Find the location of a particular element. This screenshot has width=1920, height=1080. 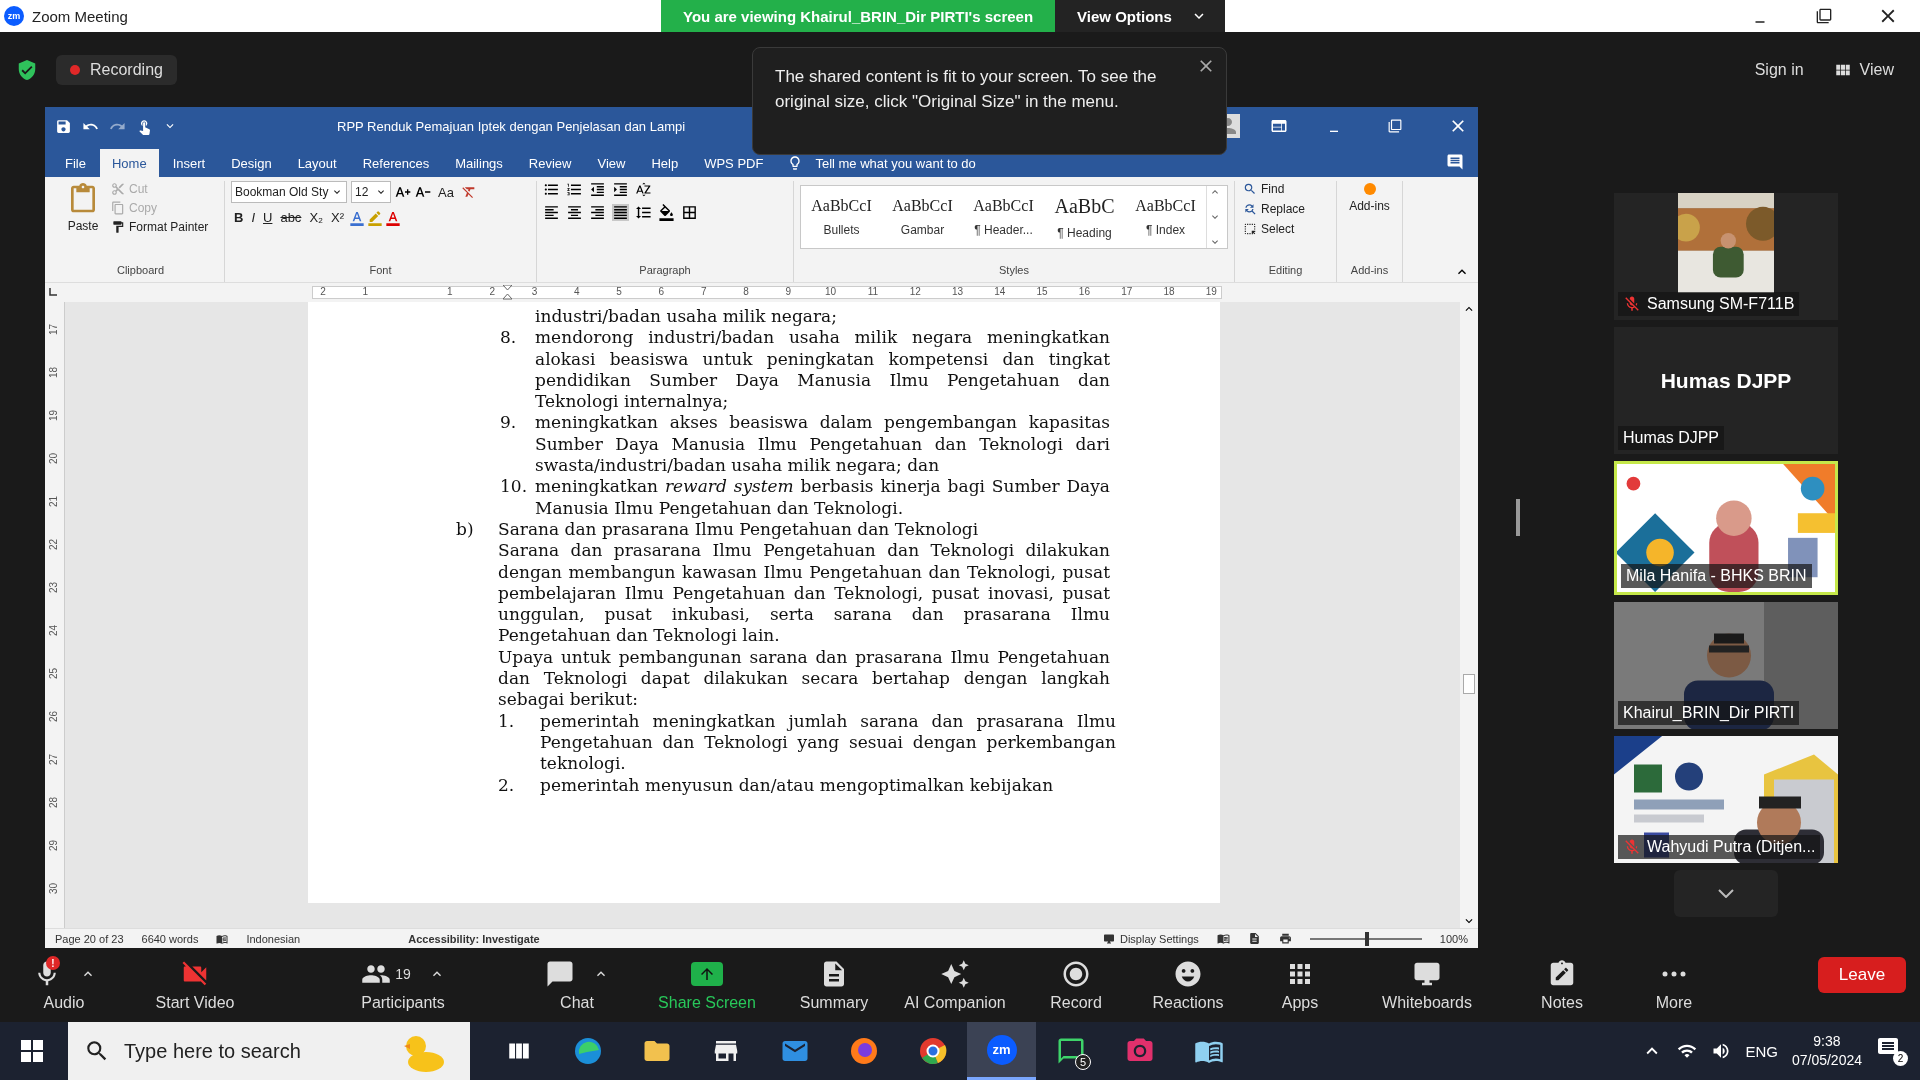

ruler-number: 2 is located at coordinates (323, 291).